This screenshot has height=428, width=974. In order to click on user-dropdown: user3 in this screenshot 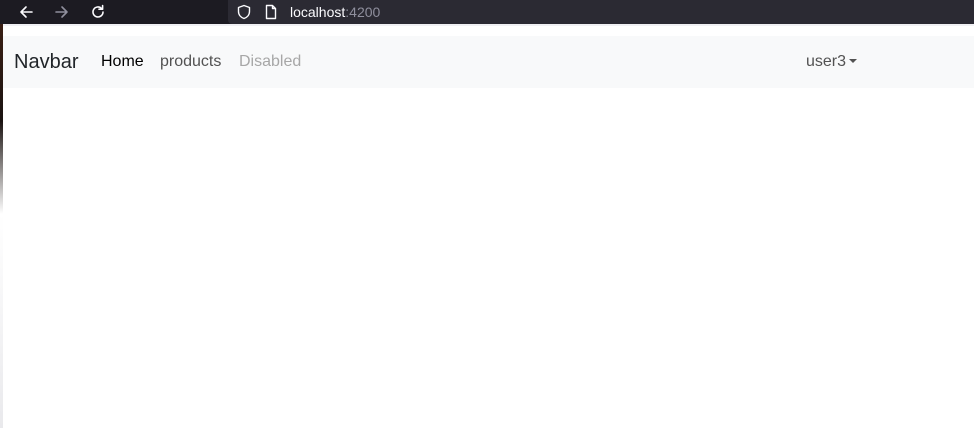, I will do `click(832, 62)`.